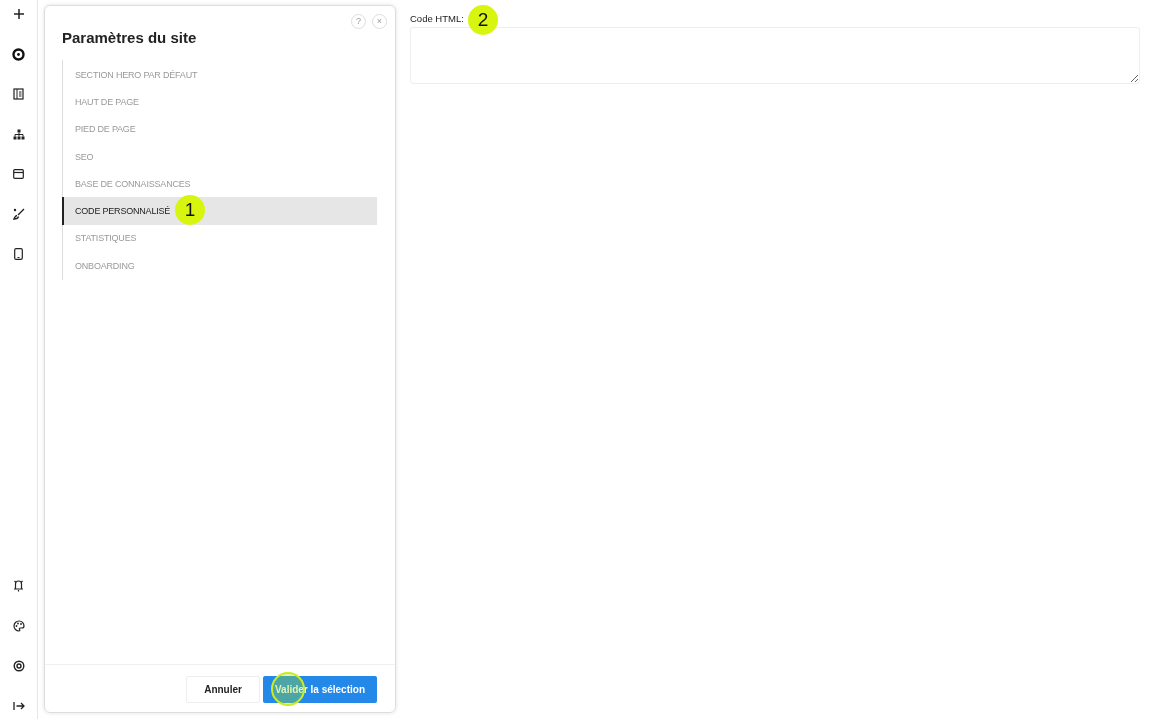 The width and height of the screenshot is (1150, 719). I want to click on settings-menu-item: BASE DE CONNAISSANCES, so click(220, 184).